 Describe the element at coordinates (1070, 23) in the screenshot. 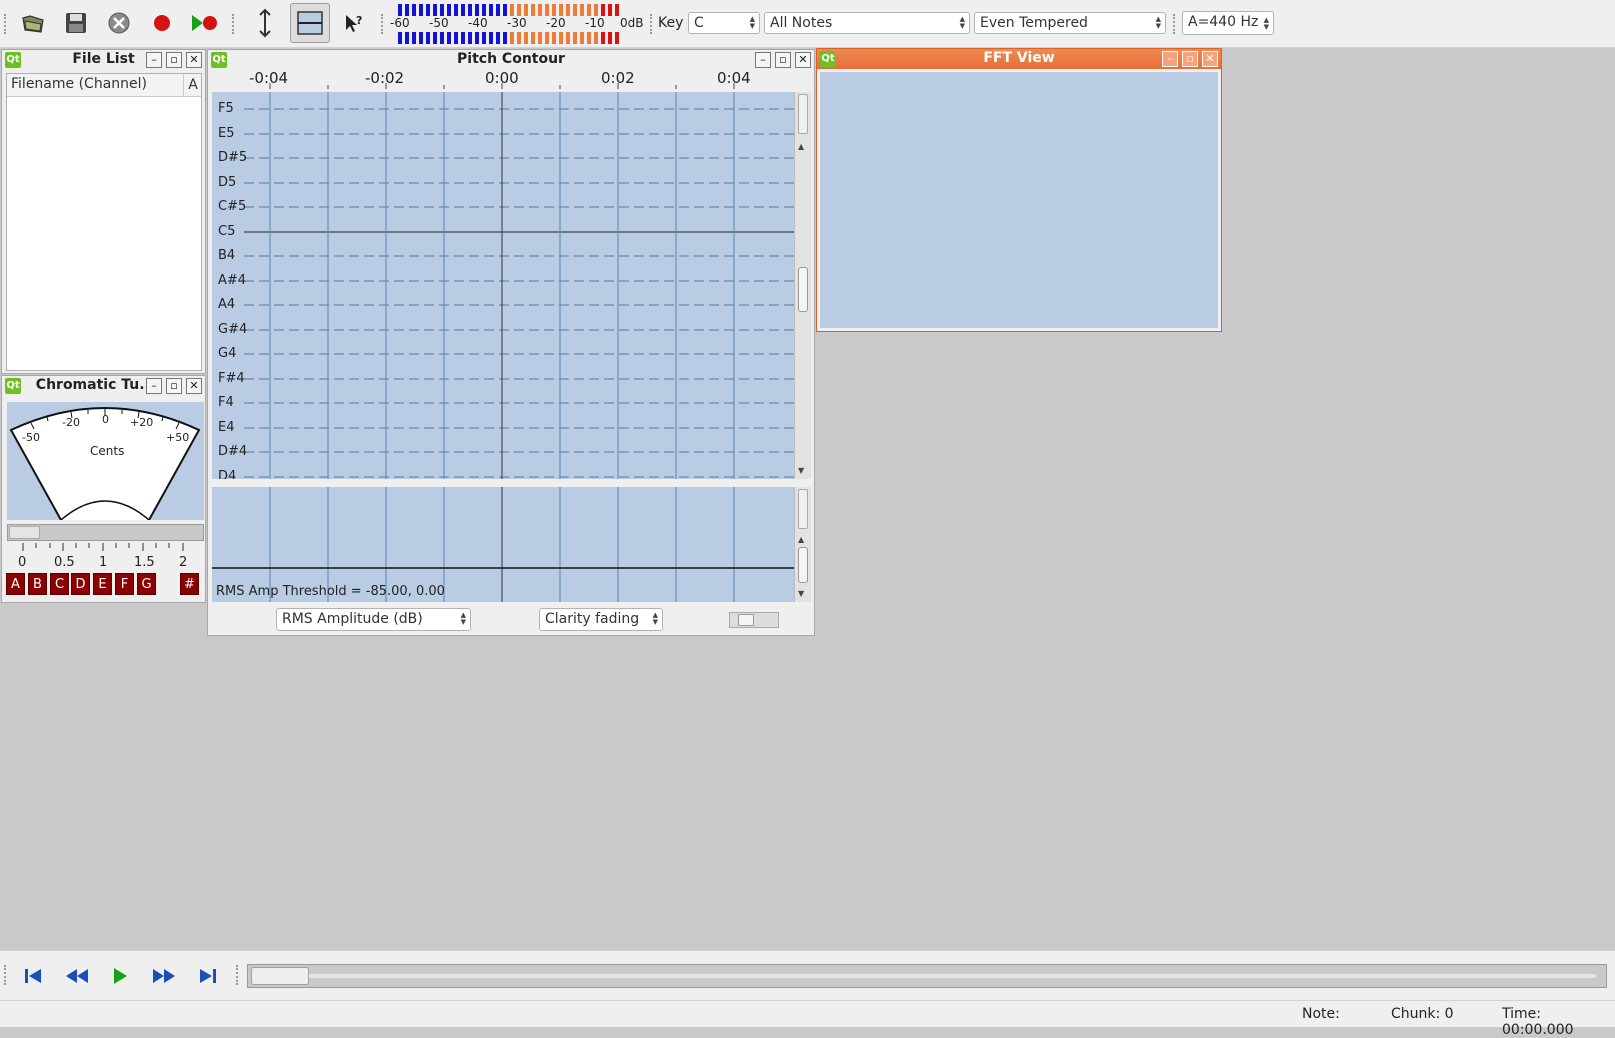

I see `temperament-select: Even Tempered ▲ ▼` at that location.